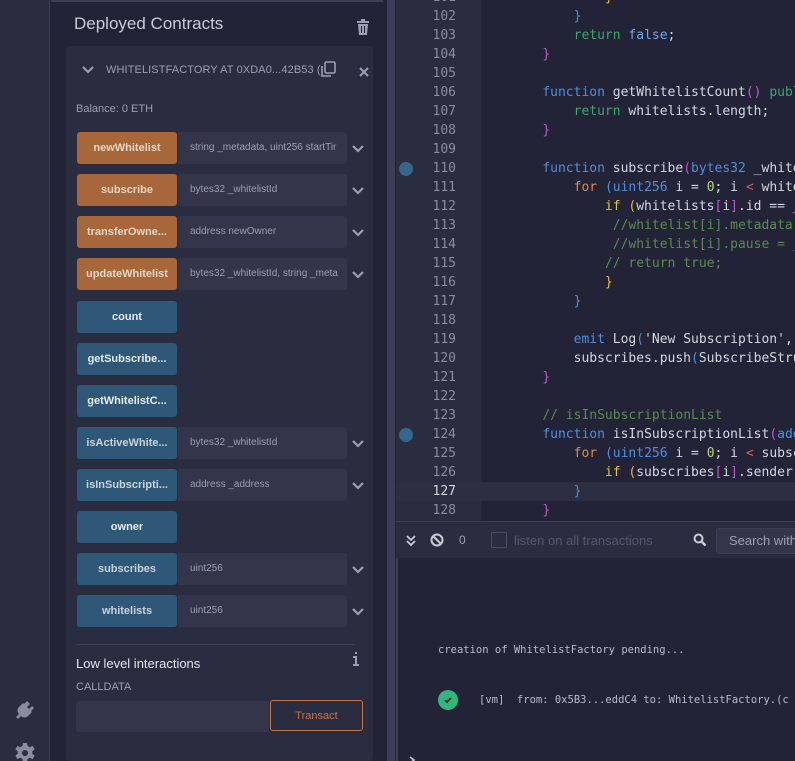 The height and width of the screenshot is (761, 795). I want to click on code-line: 123 // isInSubscriptionList, so click(595, 415).